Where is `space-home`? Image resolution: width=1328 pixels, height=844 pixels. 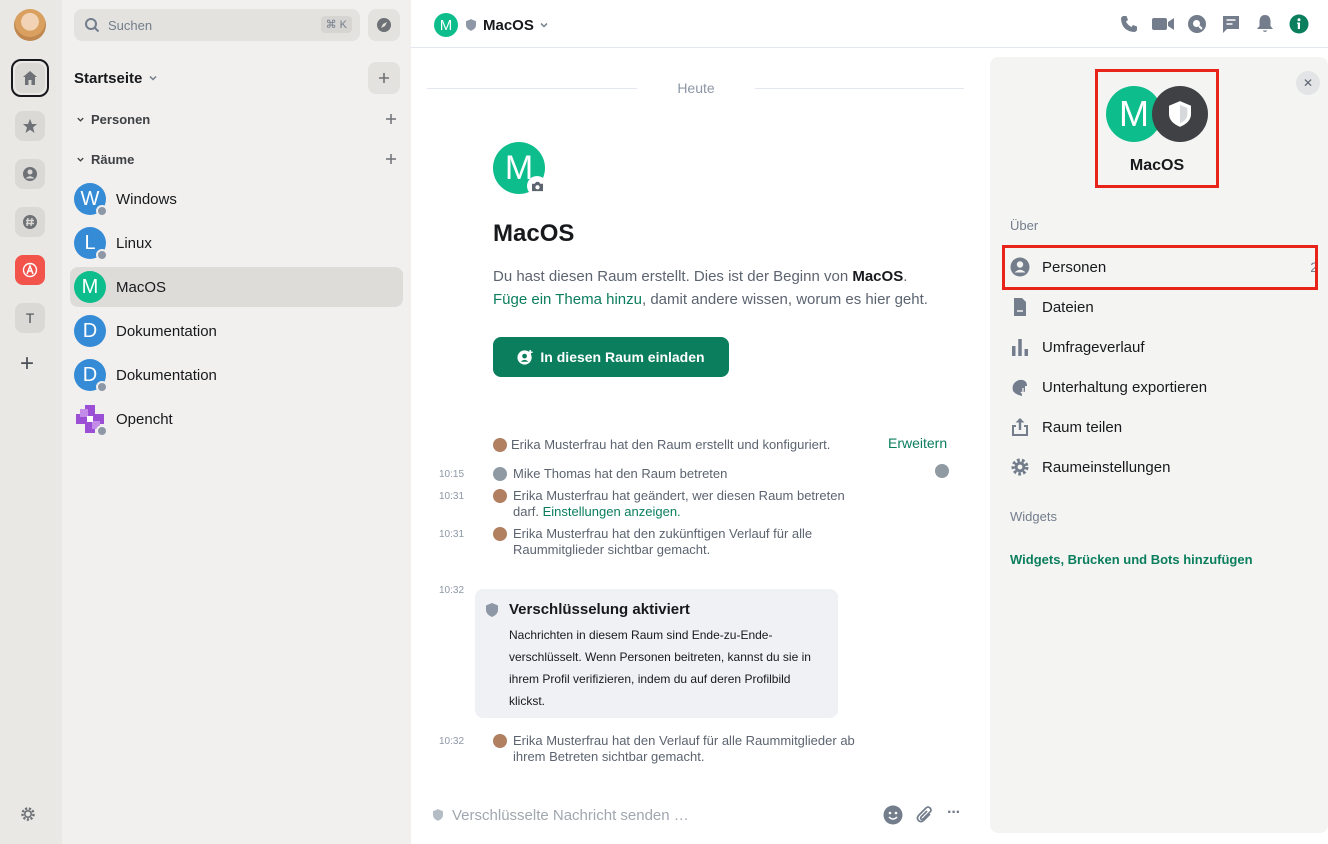 space-home is located at coordinates (30, 78).